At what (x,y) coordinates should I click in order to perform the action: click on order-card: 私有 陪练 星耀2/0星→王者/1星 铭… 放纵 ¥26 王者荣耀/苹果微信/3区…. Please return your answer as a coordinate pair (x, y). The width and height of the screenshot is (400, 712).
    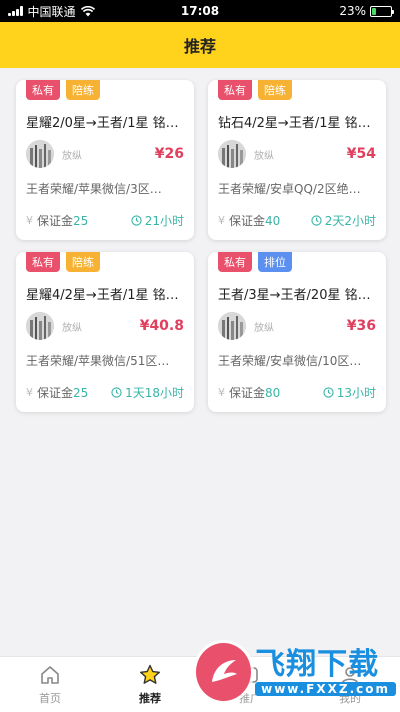
    Looking at the image, I should click on (105, 160).